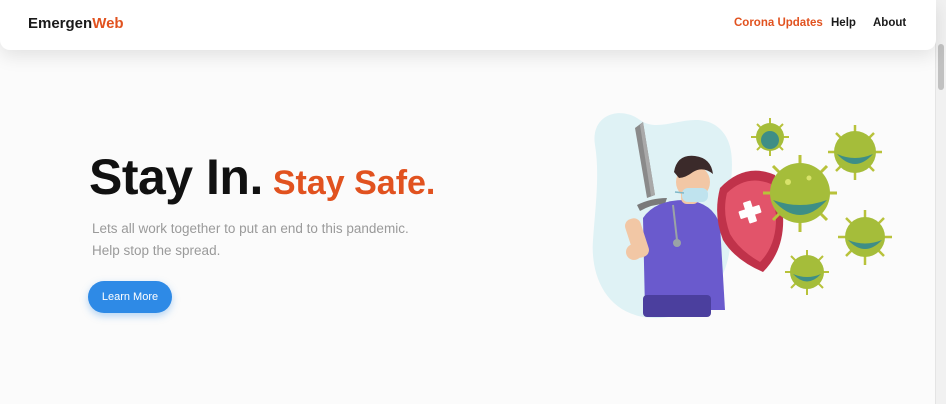 The height and width of the screenshot is (404, 946). I want to click on brand-logo: EmergenWeb, so click(76, 23).